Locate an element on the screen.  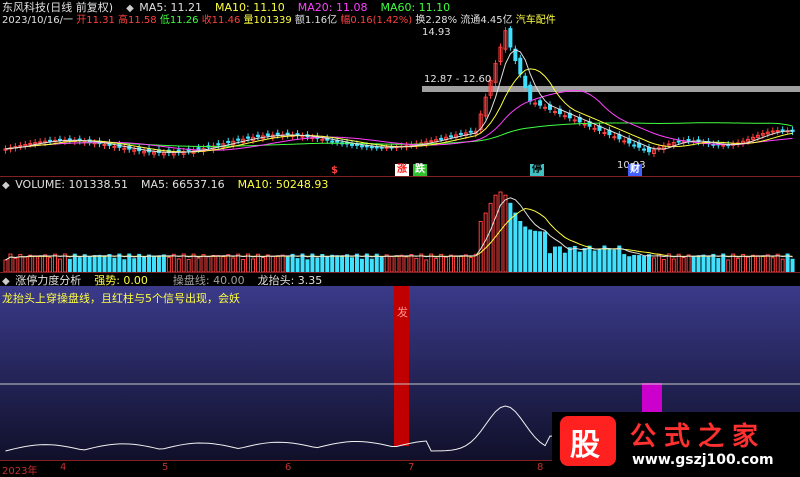
signal-ting: 停 is located at coordinates (537, 170).